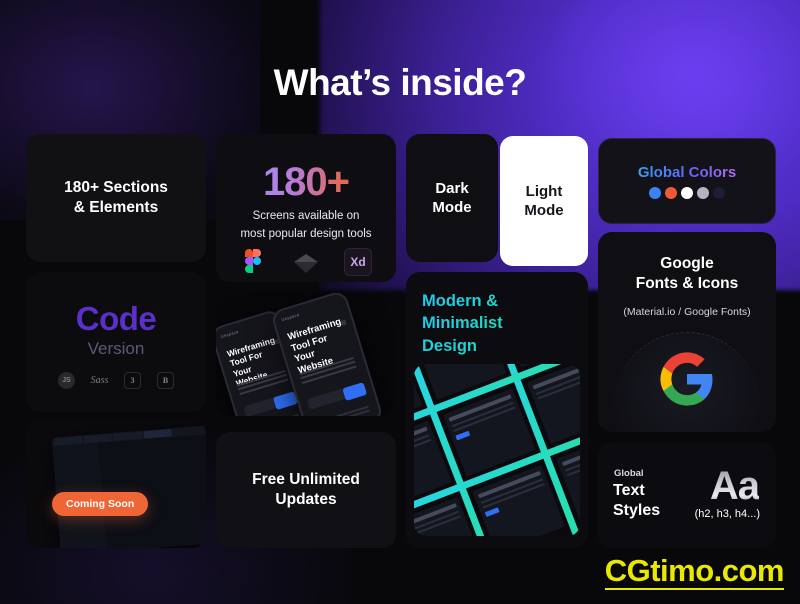  I want to click on card-free-updates: Free Unlimited Updates, so click(306, 490).